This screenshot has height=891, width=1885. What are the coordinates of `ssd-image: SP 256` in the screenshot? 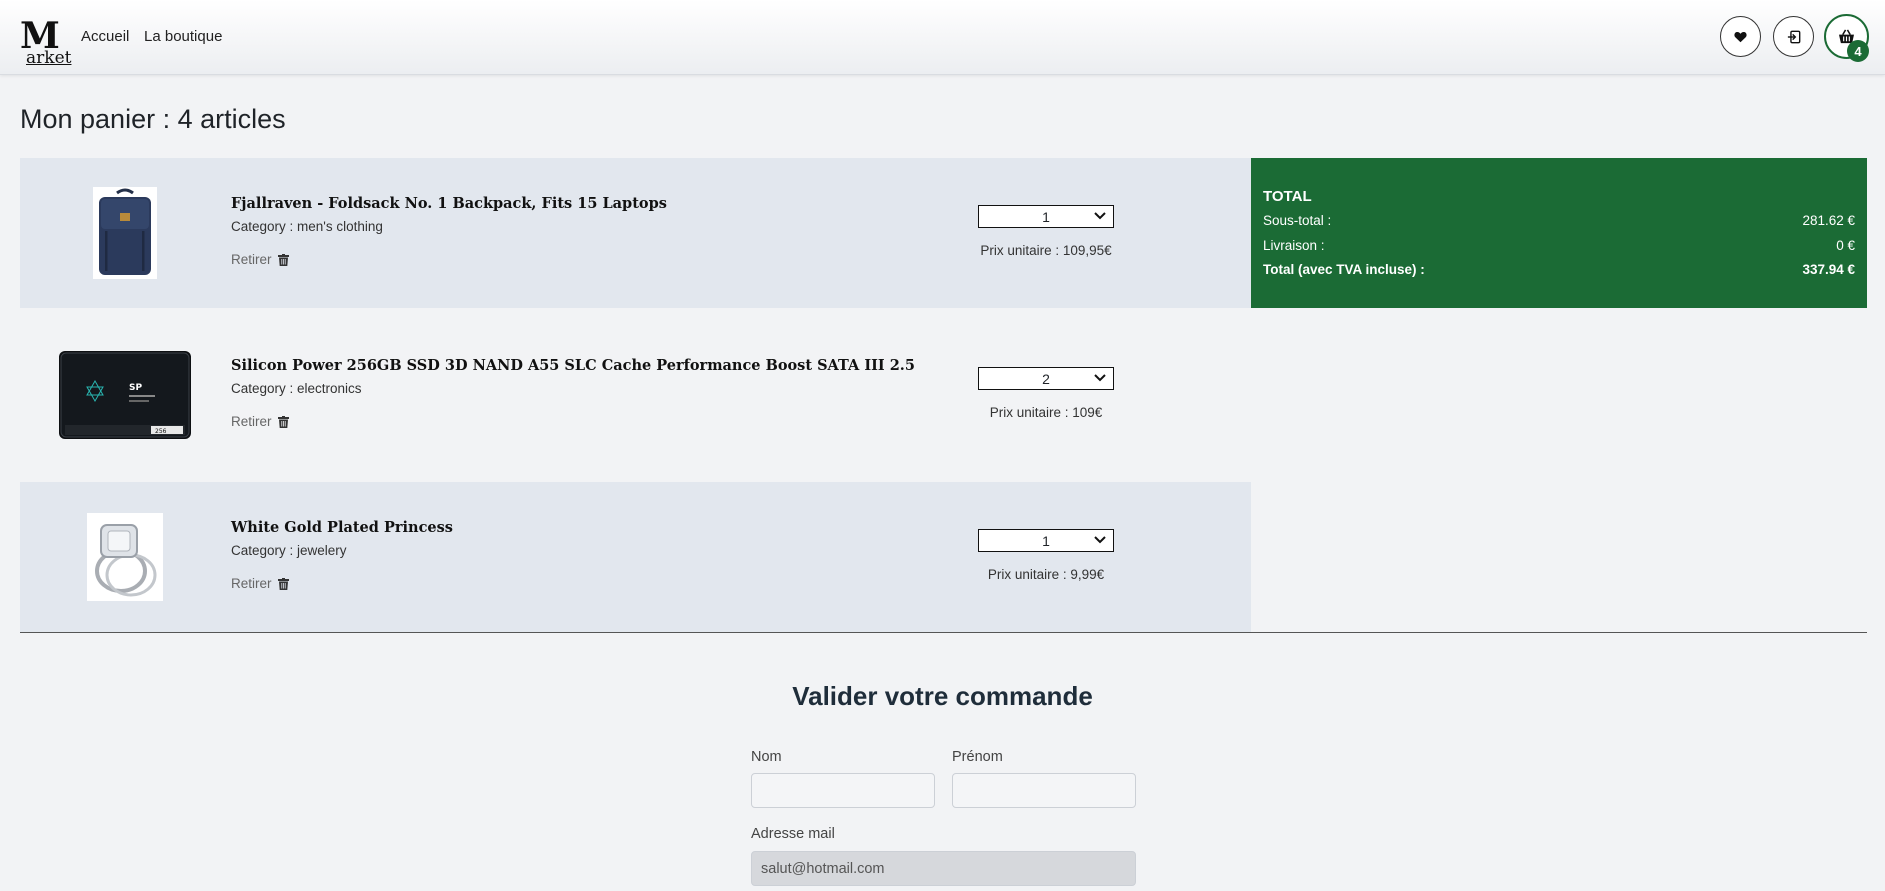 It's located at (125, 395).